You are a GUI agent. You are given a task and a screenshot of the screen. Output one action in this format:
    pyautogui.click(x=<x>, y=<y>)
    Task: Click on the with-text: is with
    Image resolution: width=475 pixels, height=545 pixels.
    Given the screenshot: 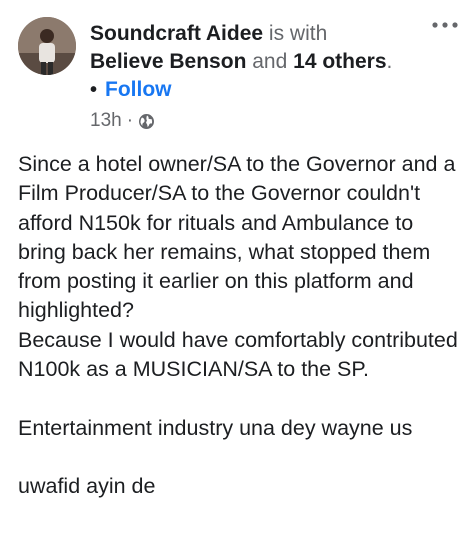 What is the action you would take?
    pyautogui.click(x=298, y=33)
    